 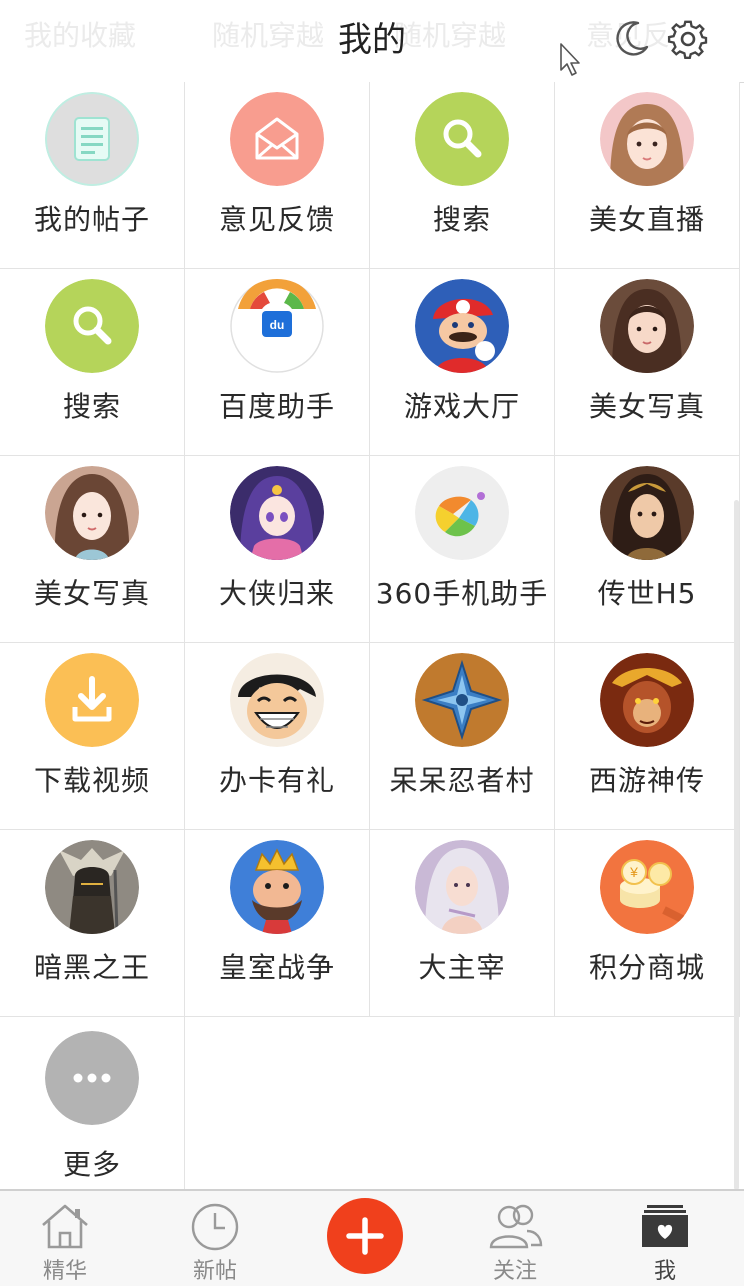 What do you see at coordinates (462, 887) in the screenshot?
I see `fantasy-girl-icon` at bounding box center [462, 887].